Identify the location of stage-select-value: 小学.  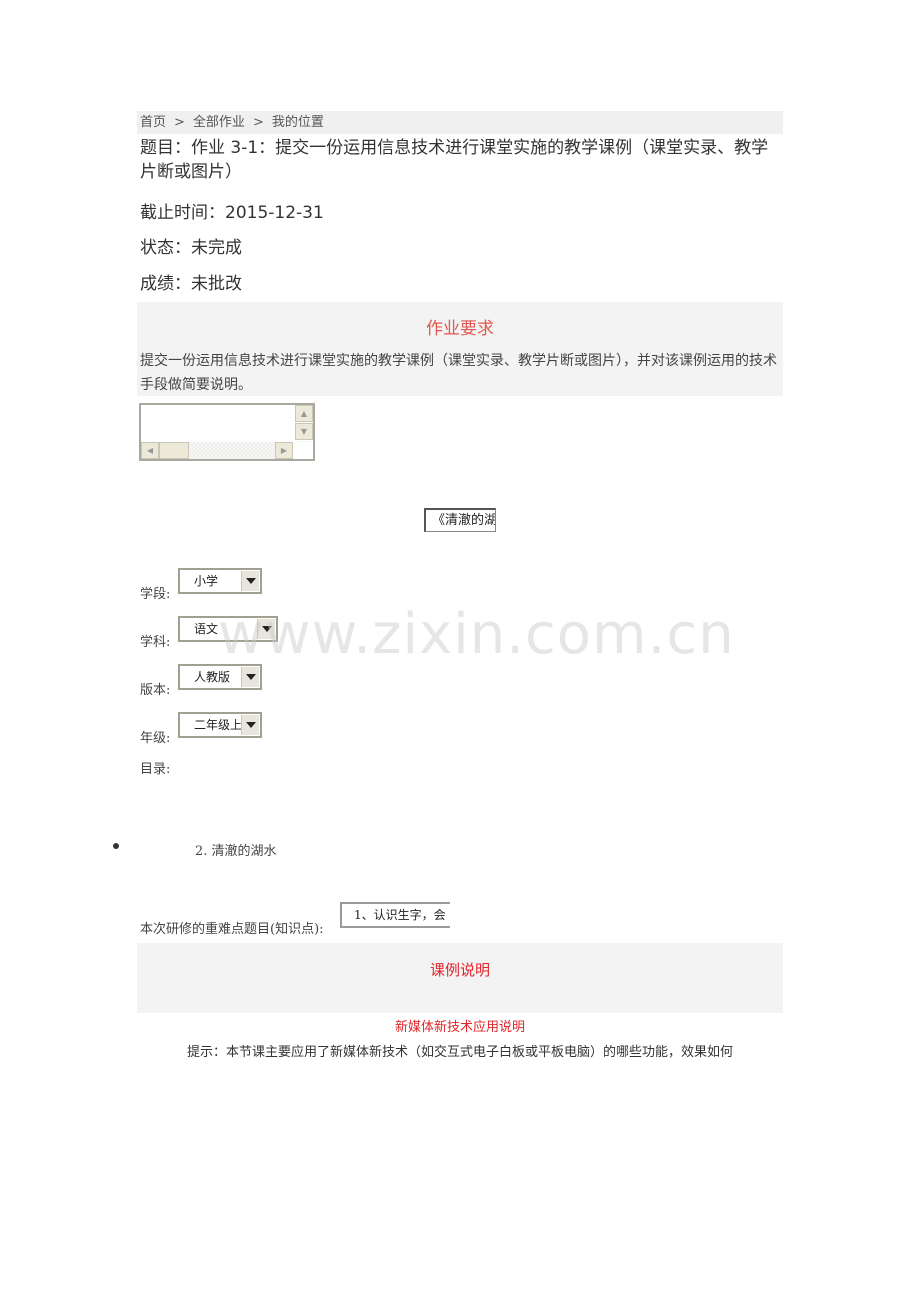
(206, 581).